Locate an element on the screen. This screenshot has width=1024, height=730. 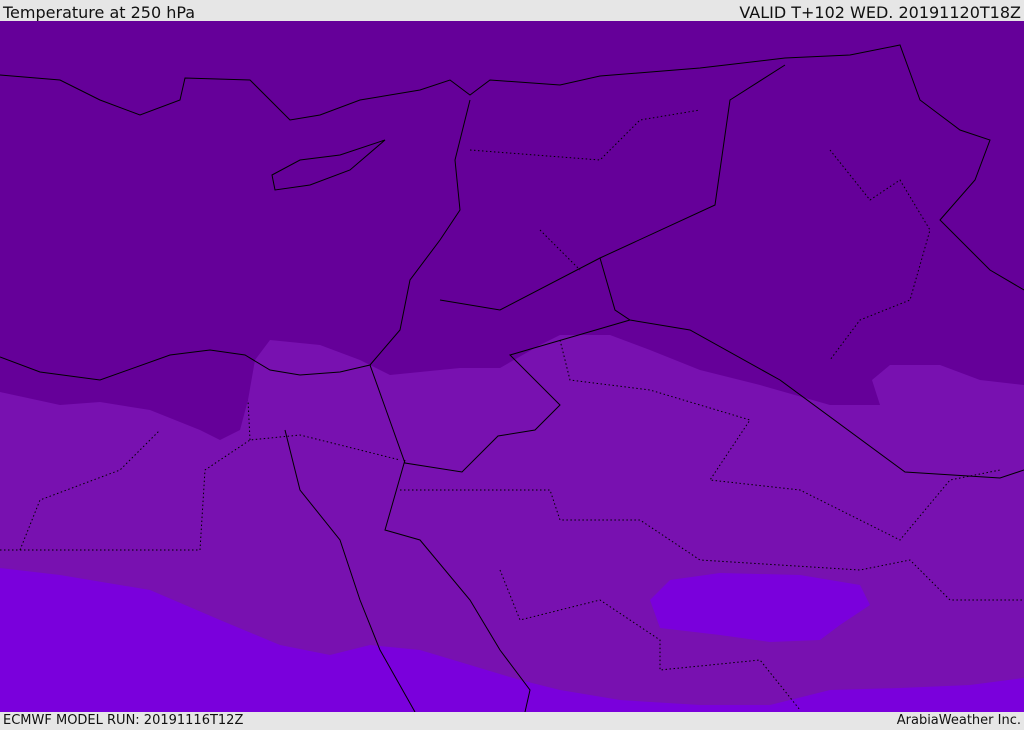
credit: ArabiaWeather Inc. is located at coordinates (958, 720).